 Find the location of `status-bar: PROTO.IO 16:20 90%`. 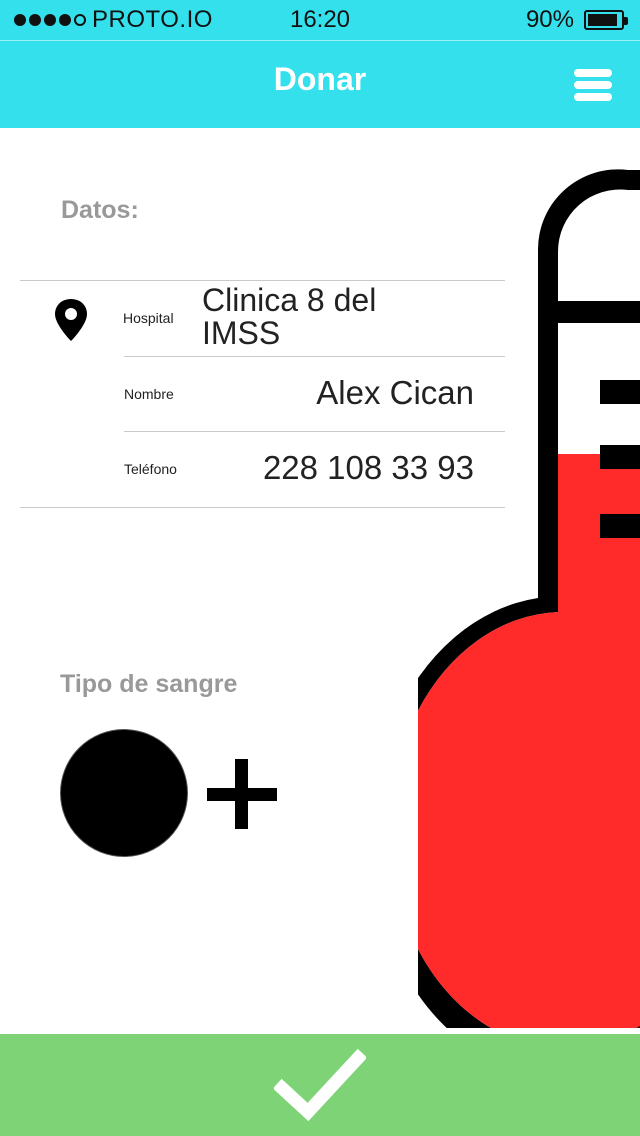

status-bar: PROTO.IO 16:20 90% is located at coordinates (320, 20).